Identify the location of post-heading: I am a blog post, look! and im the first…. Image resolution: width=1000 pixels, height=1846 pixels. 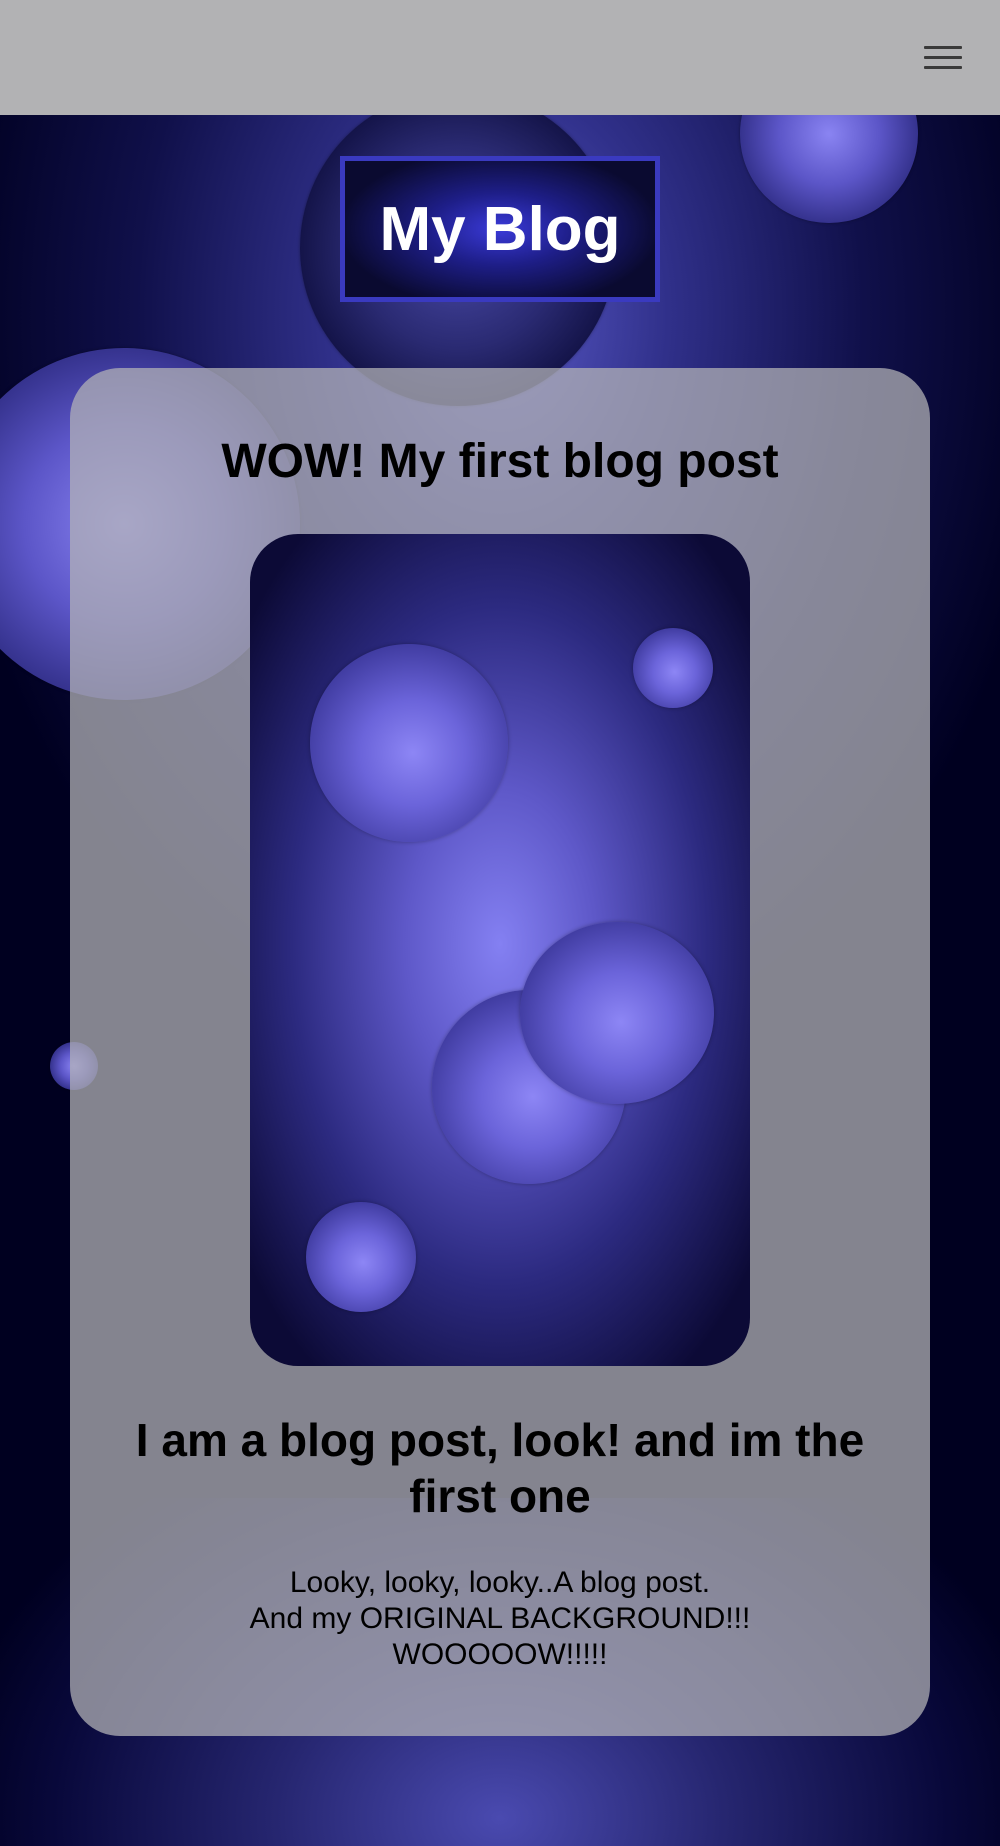
(500, 1468).